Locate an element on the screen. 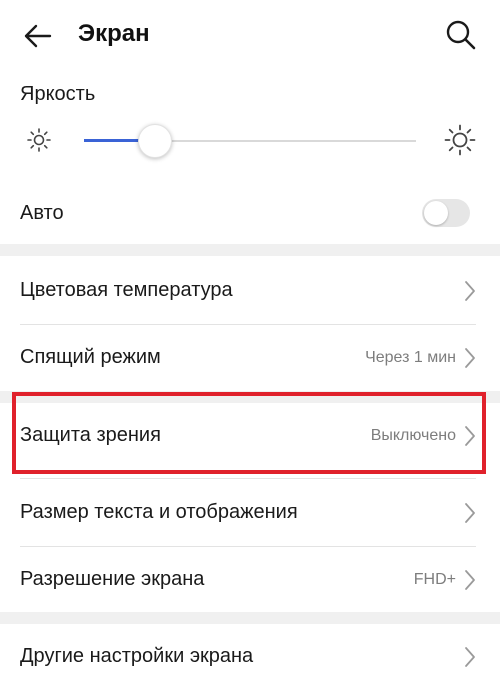 Image resolution: width=500 pixels, height=697 pixels. more-display-settings-item: Другие настройки экрана is located at coordinates (250, 657).